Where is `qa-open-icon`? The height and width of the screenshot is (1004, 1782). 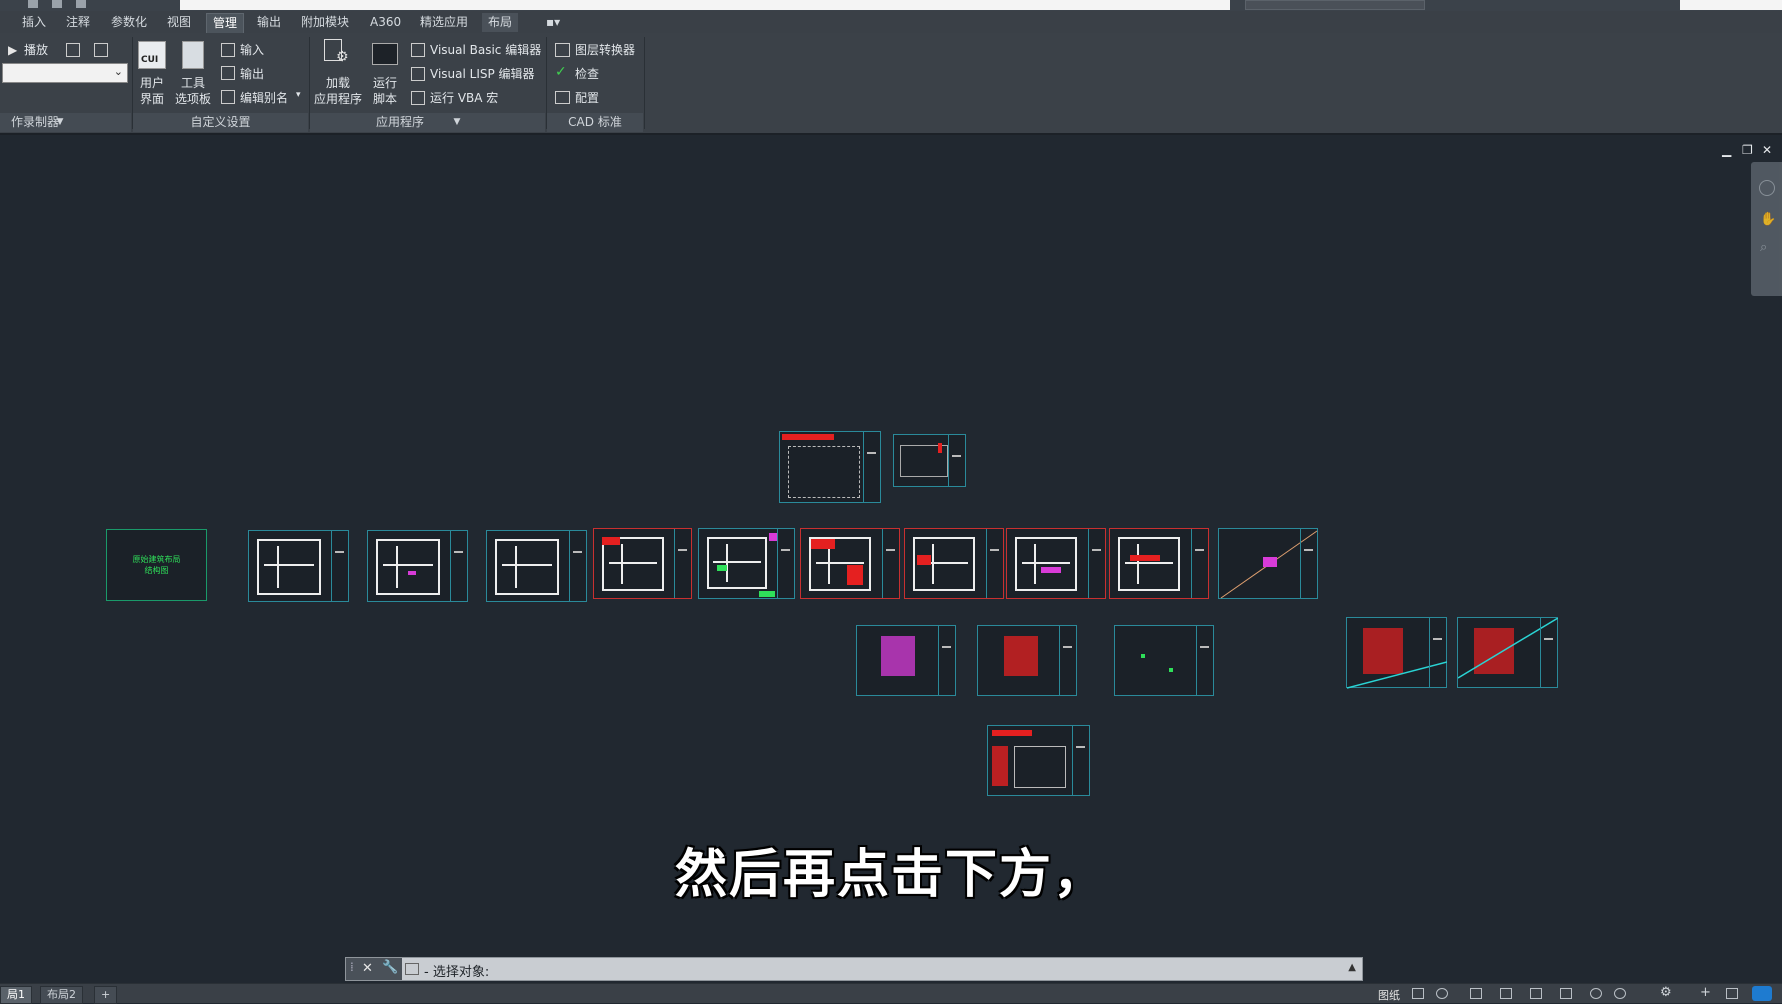 qa-open-icon is located at coordinates (33, 4).